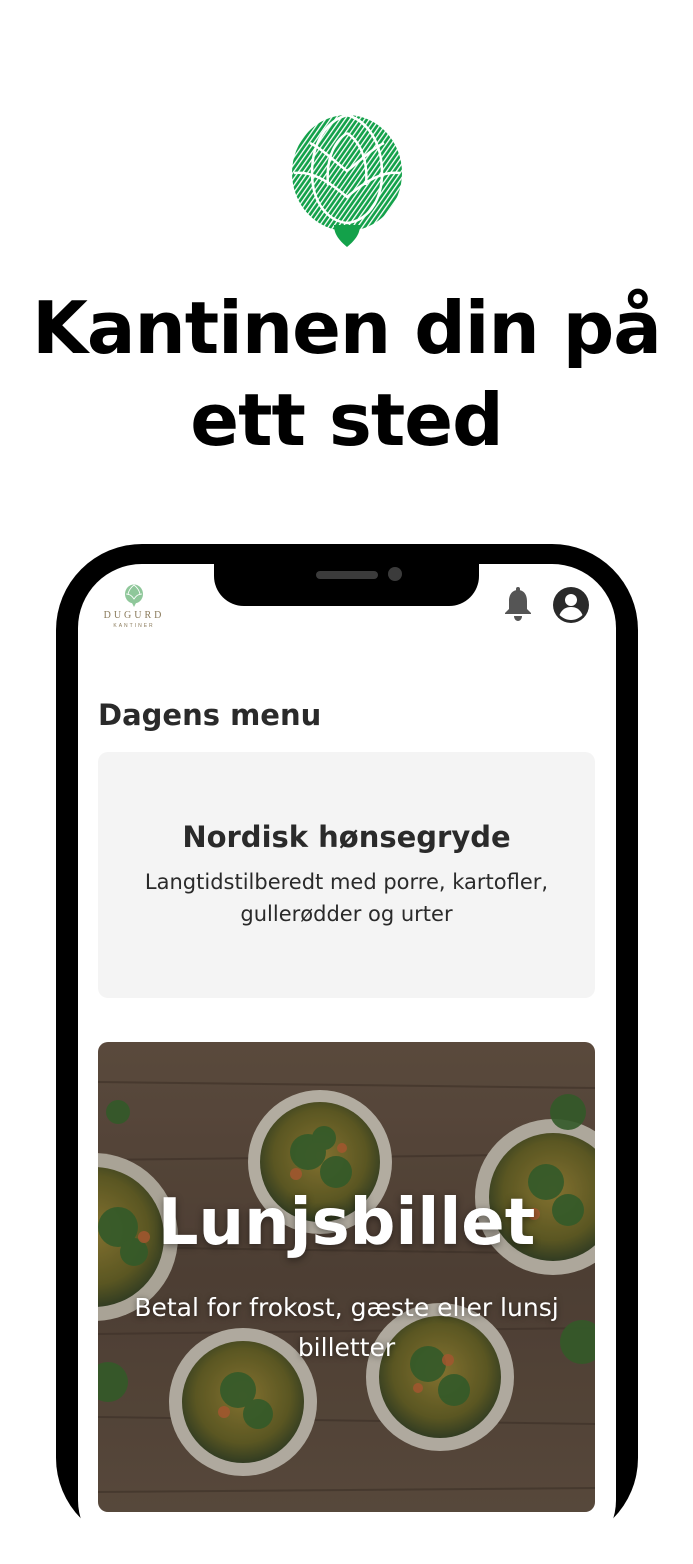 The image size is (693, 1564). Describe the element at coordinates (571, 605) in the screenshot. I see `account-circle-icon` at that location.